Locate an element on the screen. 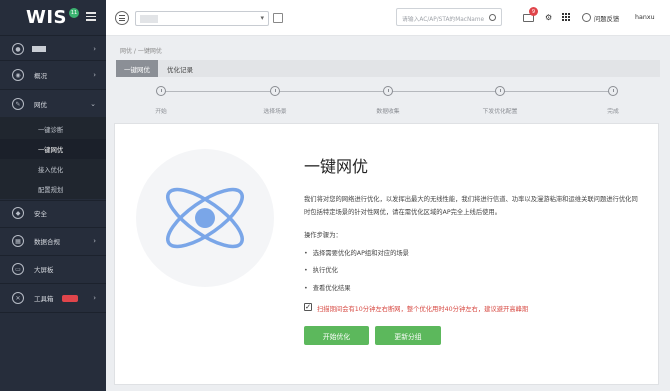  menu-collapse-icon is located at coordinates (91, 17).